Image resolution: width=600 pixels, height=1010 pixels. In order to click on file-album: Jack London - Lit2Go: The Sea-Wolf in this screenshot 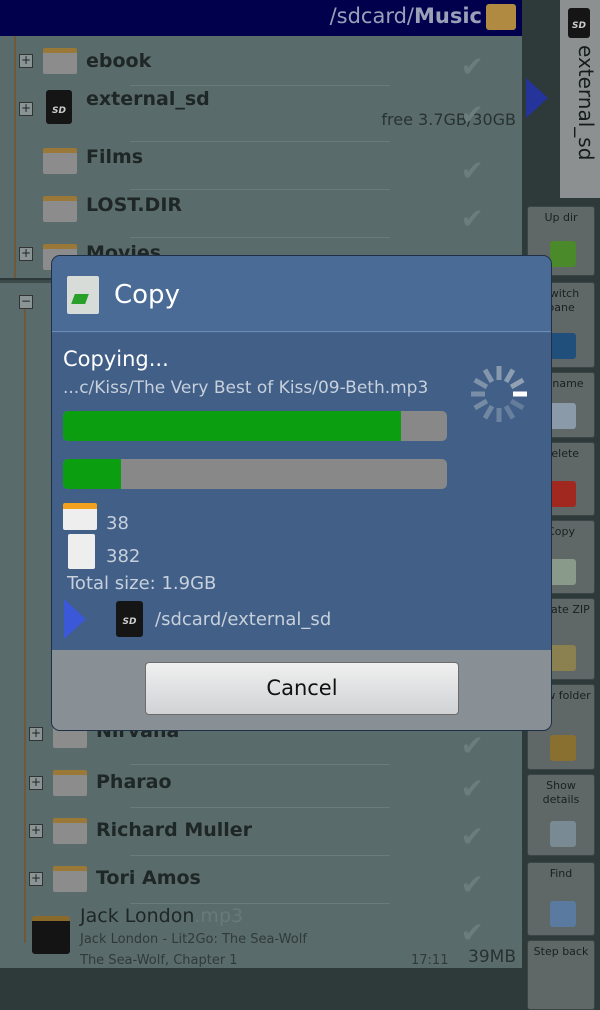, I will do `click(193, 939)`.